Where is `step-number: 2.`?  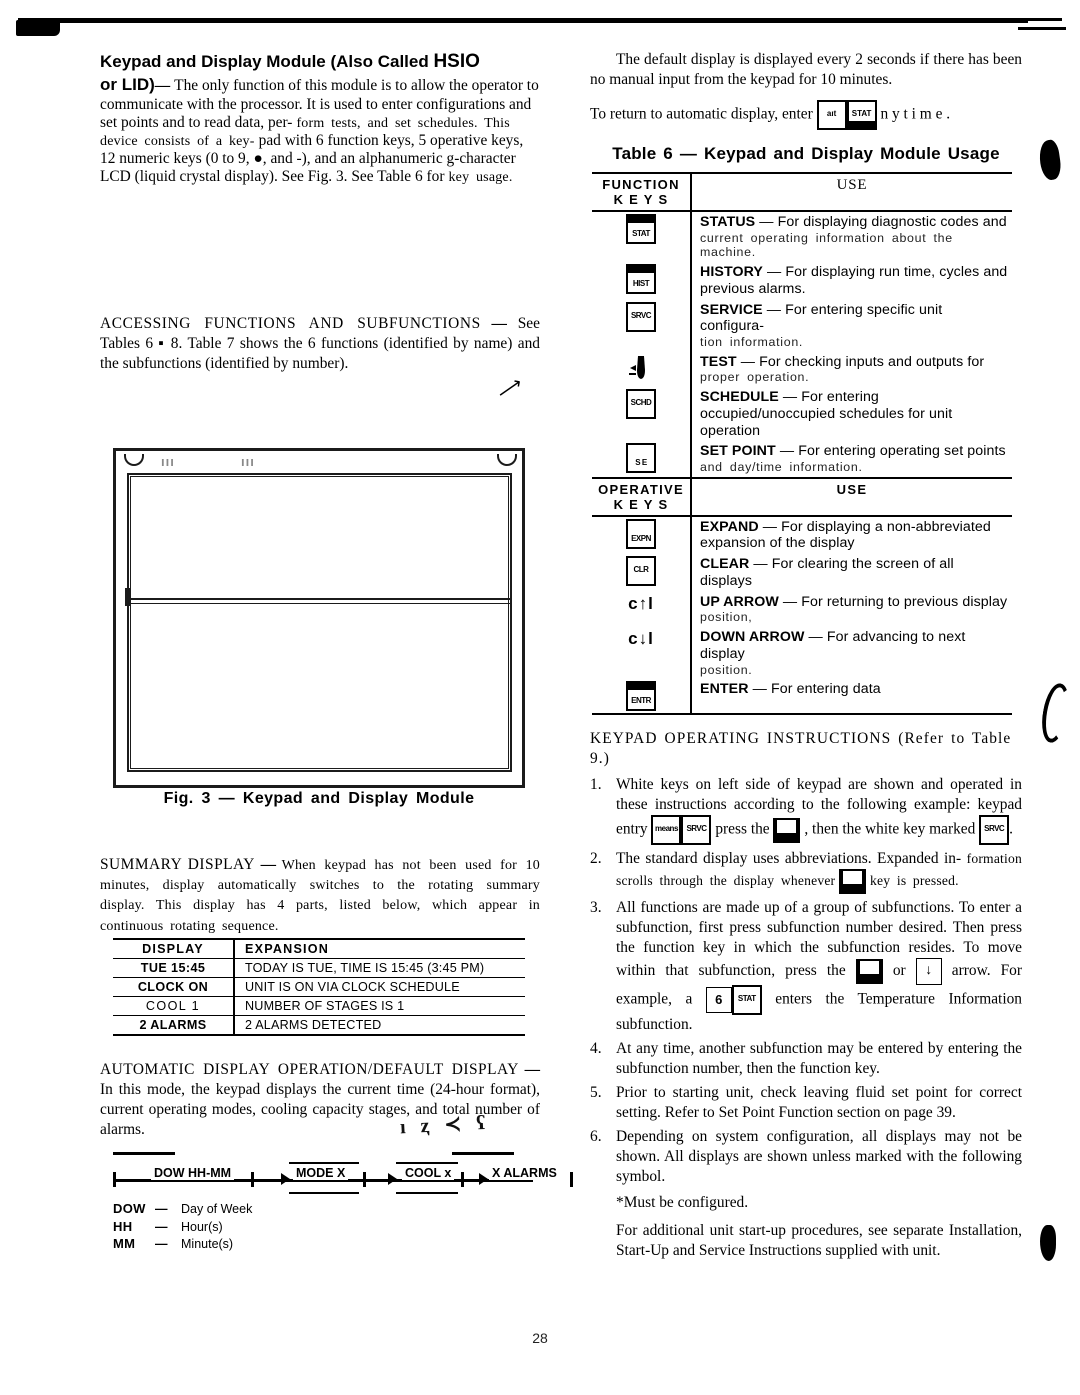
step-number: 2. is located at coordinates (596, 859).